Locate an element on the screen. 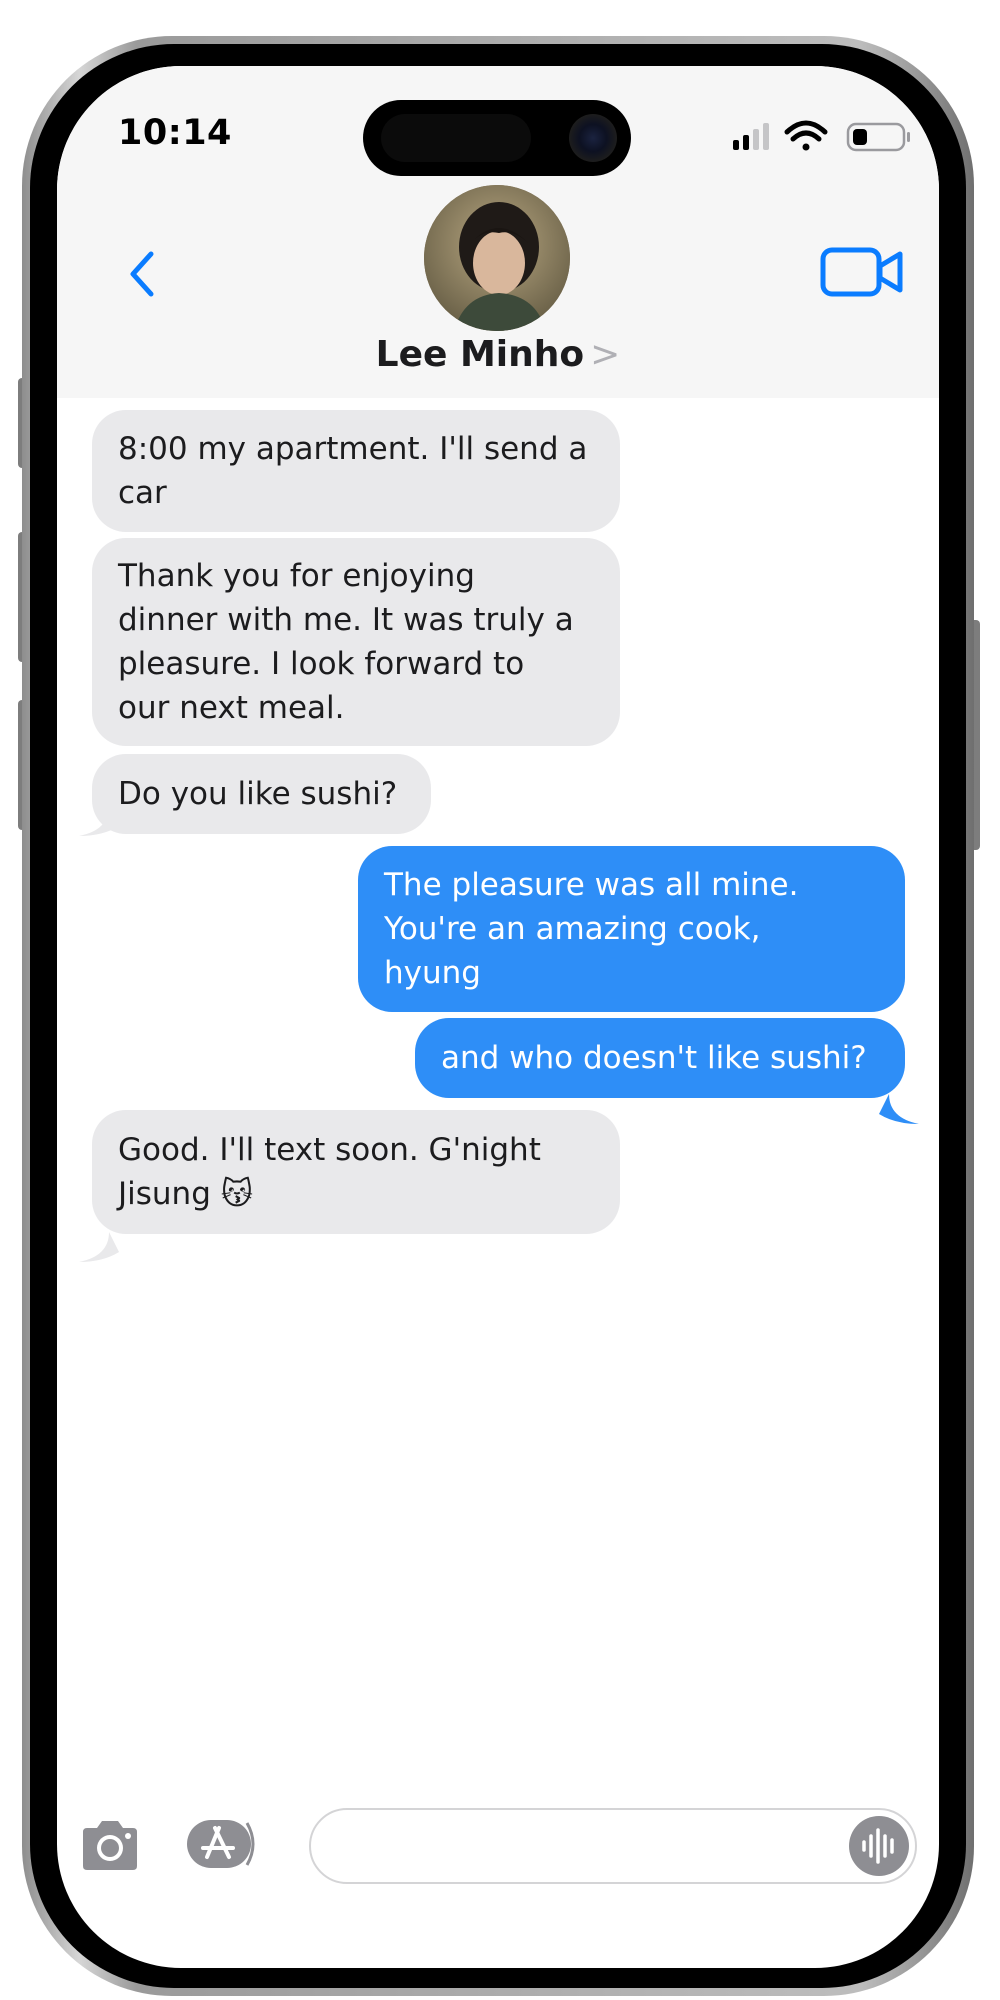 This screenshot has height=2000, width=1000. message-line: Jisung 😽 is located at coordinates (186, 1194).